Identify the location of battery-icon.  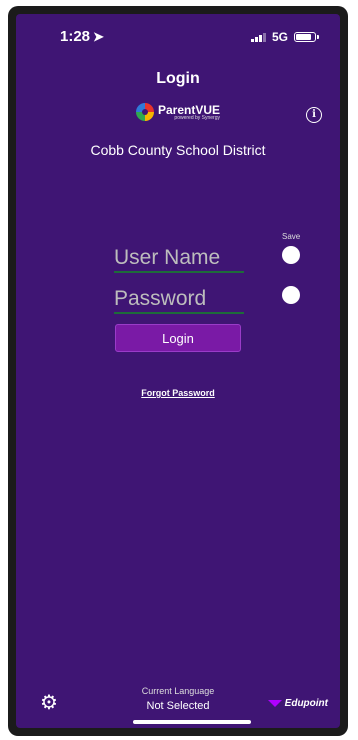
(306, 37).